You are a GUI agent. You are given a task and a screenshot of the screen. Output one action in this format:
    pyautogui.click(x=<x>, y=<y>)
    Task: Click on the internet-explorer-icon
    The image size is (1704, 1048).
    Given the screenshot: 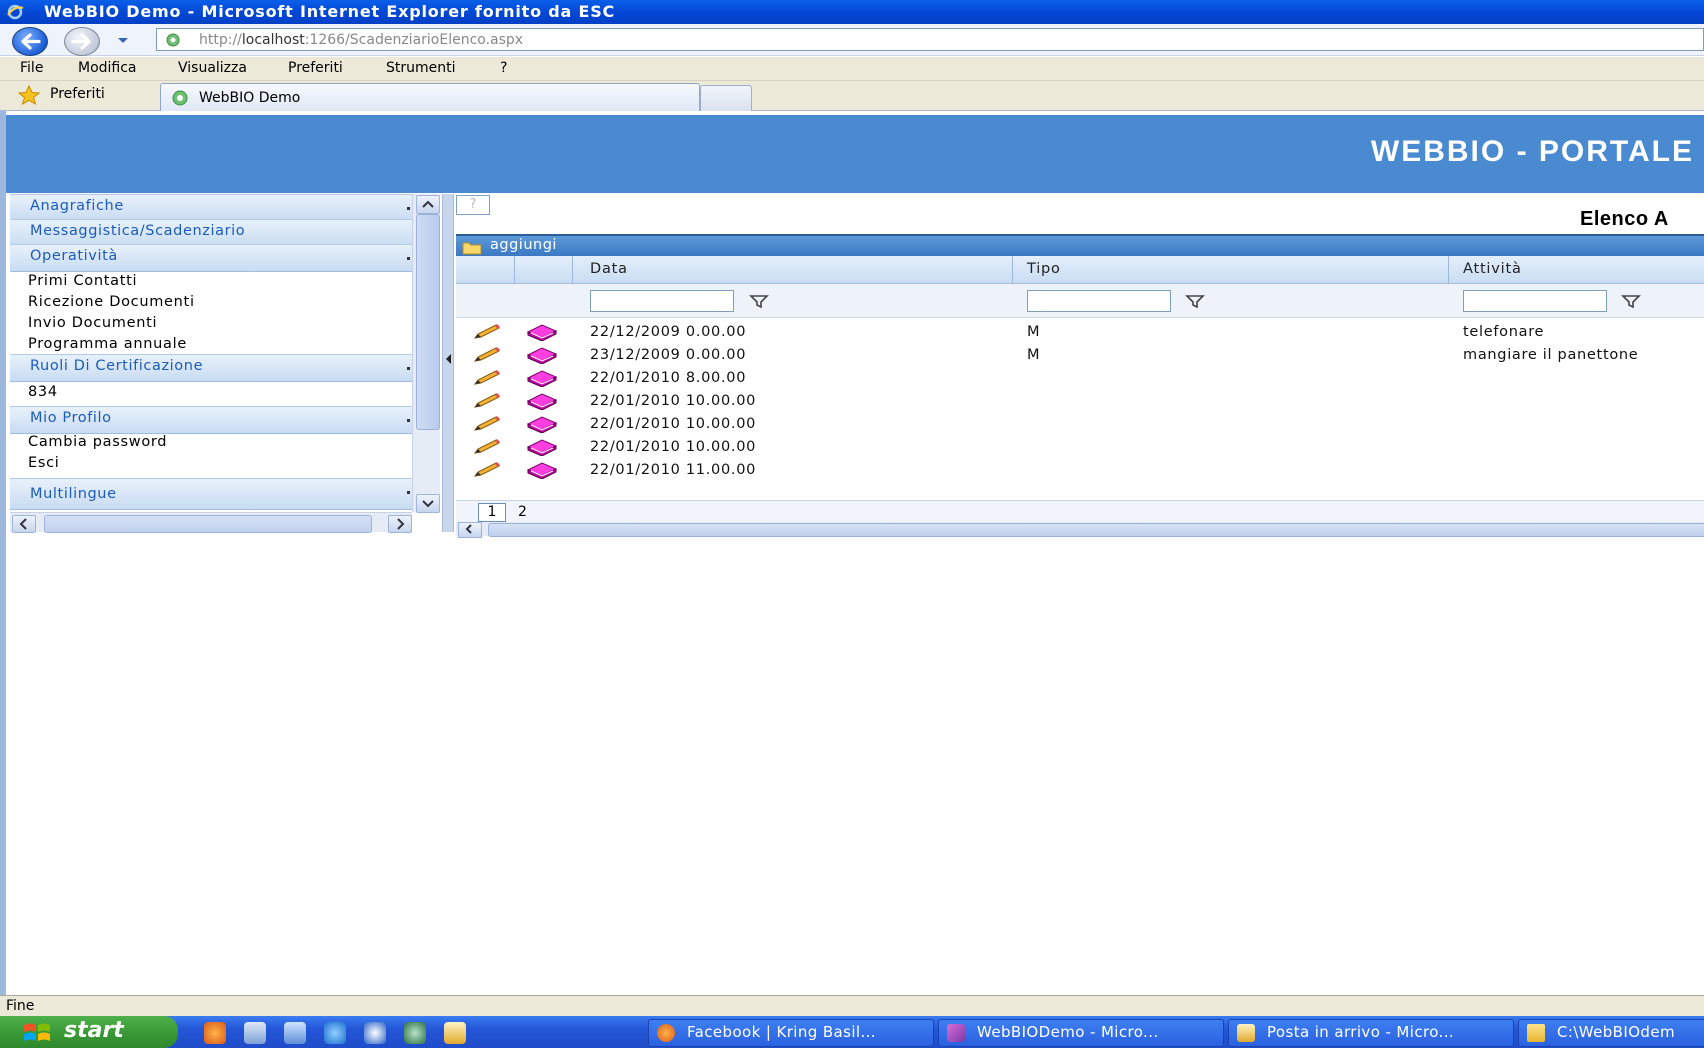 What is the action you would take?
    pyautogui.click(x=15, y=12)
    